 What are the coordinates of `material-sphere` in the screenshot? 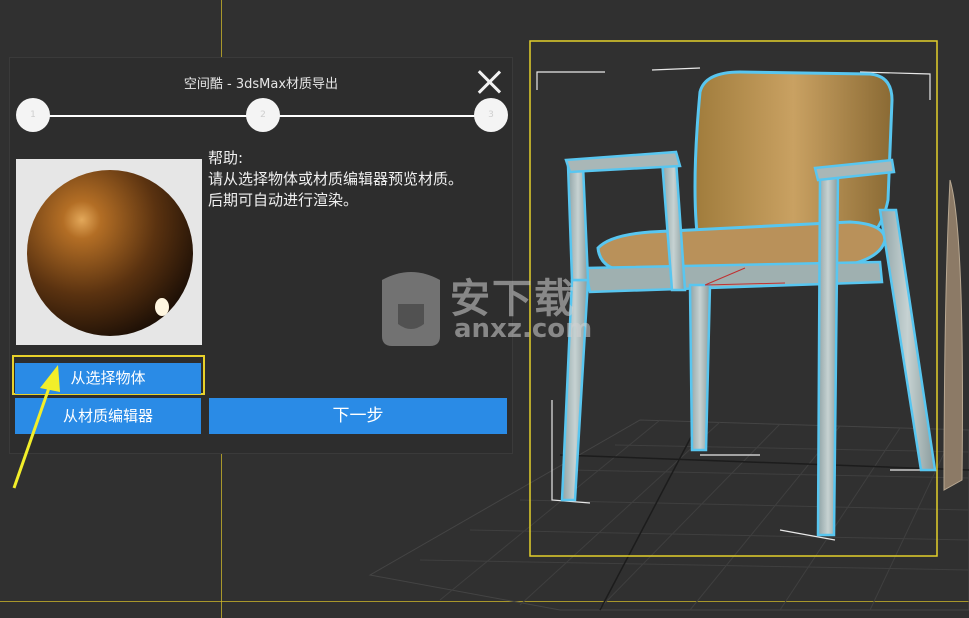 It's located at (110, 253).